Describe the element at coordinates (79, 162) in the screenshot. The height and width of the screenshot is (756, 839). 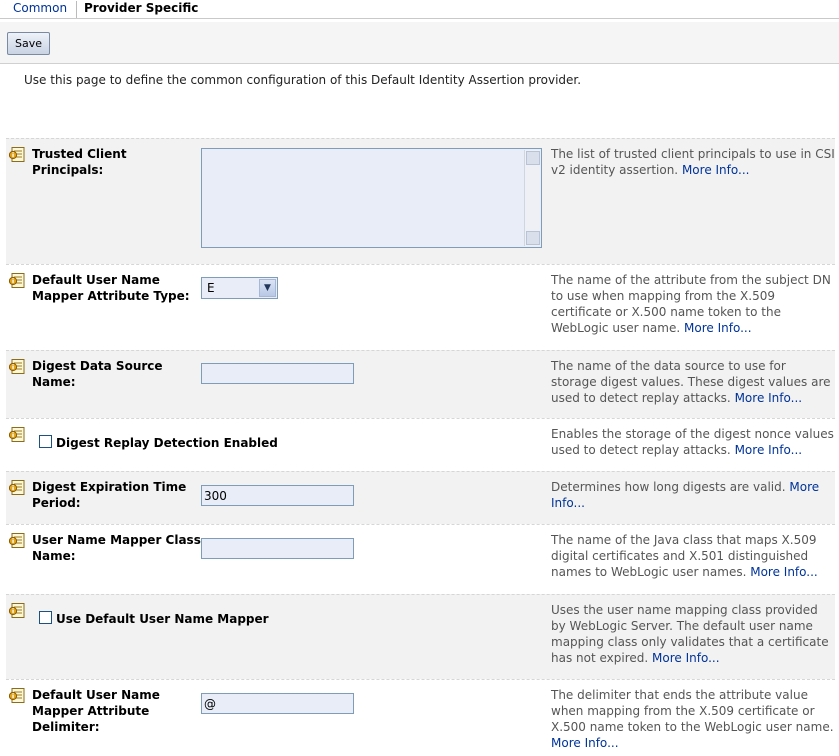
I see `field-label: Trusted Client Principals:` at that location.